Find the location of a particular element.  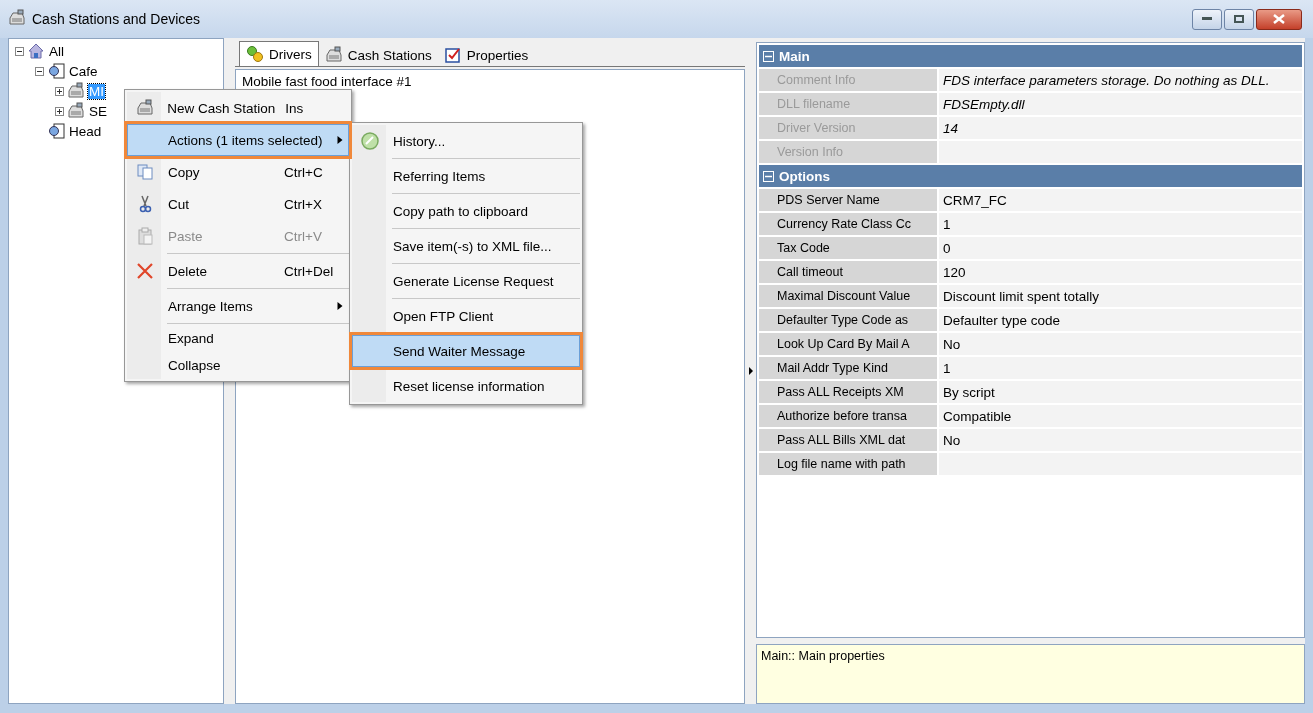

property-name: Pass ALL Receipts XM is located at coordinates (848, 392).